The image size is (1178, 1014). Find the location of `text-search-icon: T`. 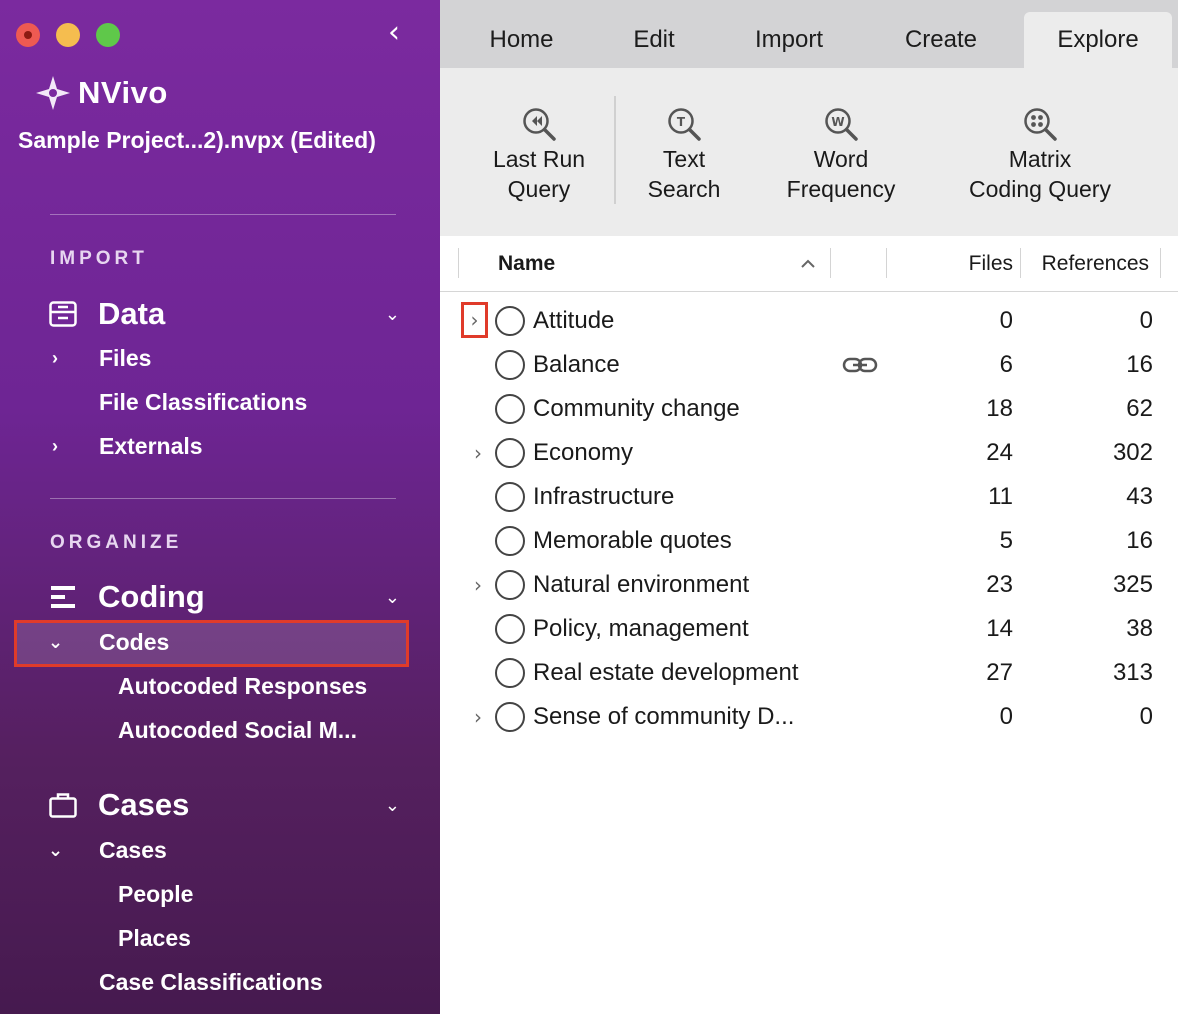

text-search-icon: T is located at coordinates (684, 124).